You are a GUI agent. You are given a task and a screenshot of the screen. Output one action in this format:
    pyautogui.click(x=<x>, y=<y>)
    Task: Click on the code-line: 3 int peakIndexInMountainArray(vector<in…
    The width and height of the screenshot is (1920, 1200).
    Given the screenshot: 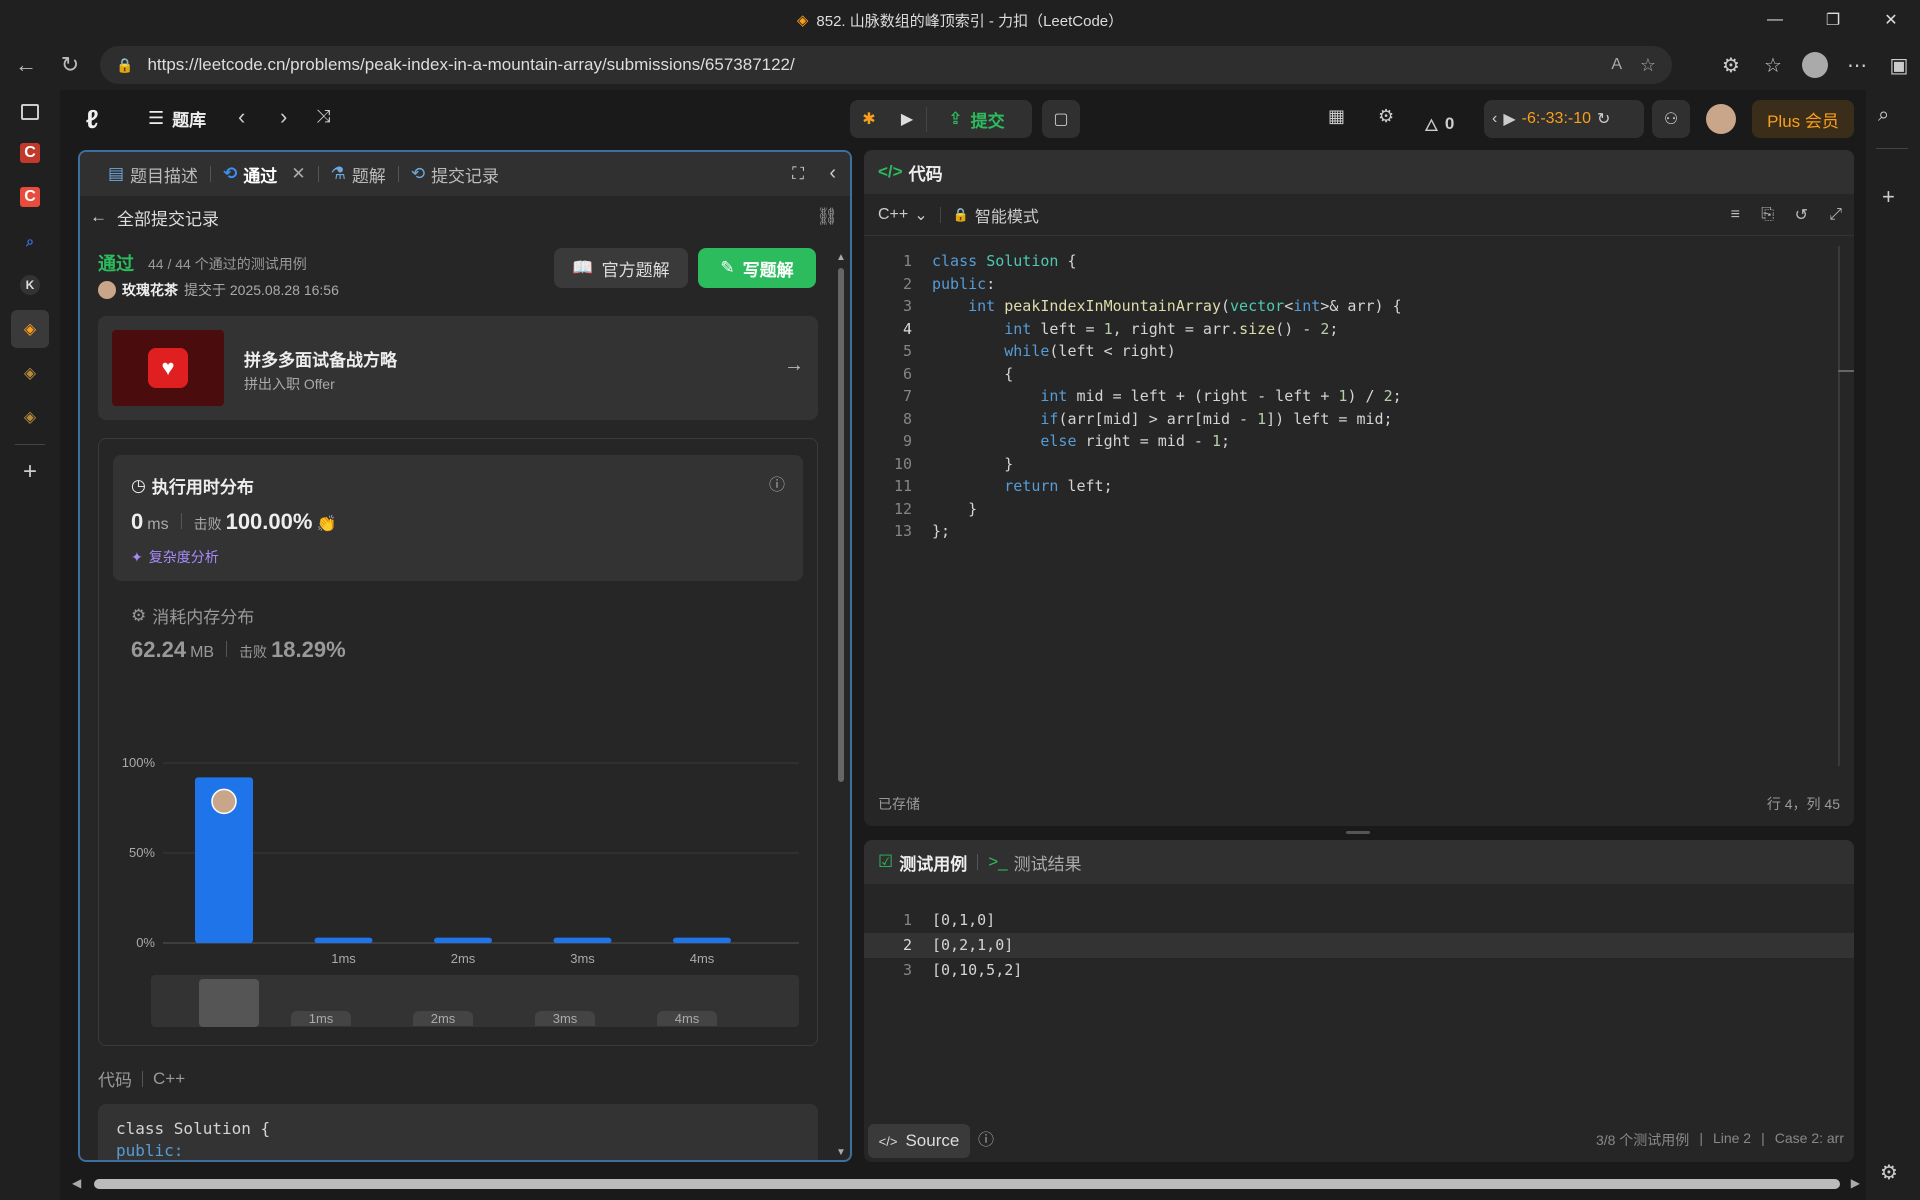 What is the action you would take?
    pyautogui.click(x=1359, y=306)
    